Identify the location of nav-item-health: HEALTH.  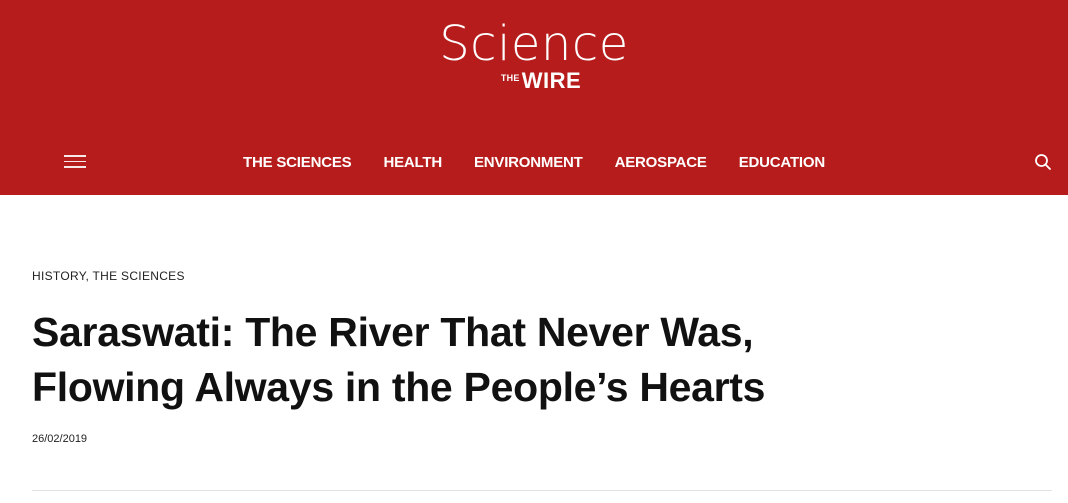
(412, 163).